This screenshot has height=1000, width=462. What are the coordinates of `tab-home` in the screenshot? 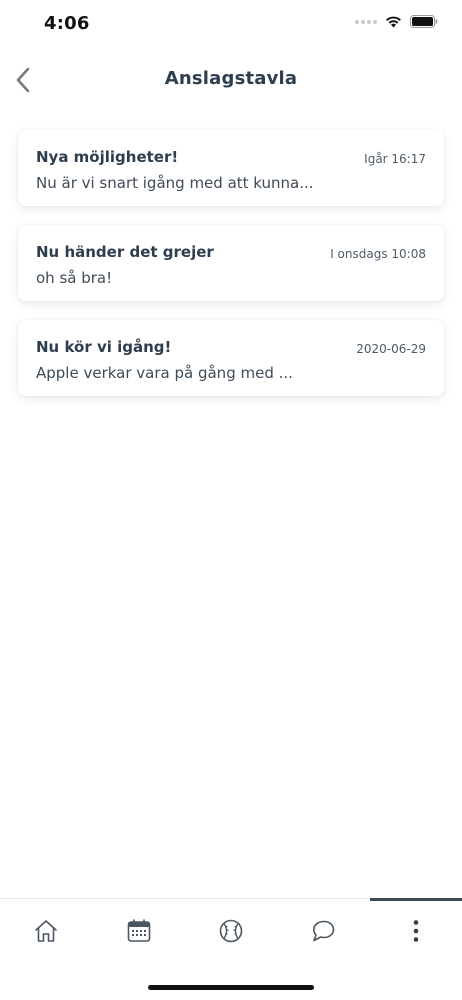 It's located at (46, 931).